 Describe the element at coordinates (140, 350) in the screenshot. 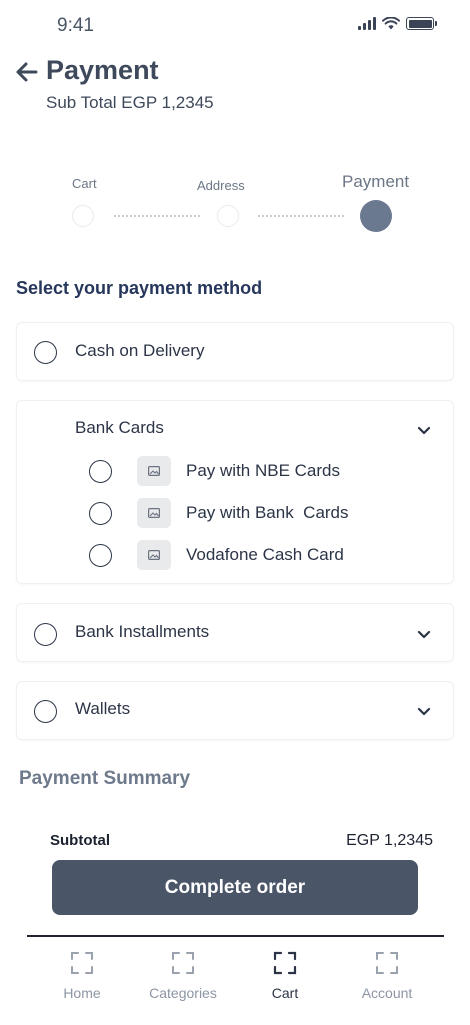

I see `cash-label: Cash on Delivery` at that location.